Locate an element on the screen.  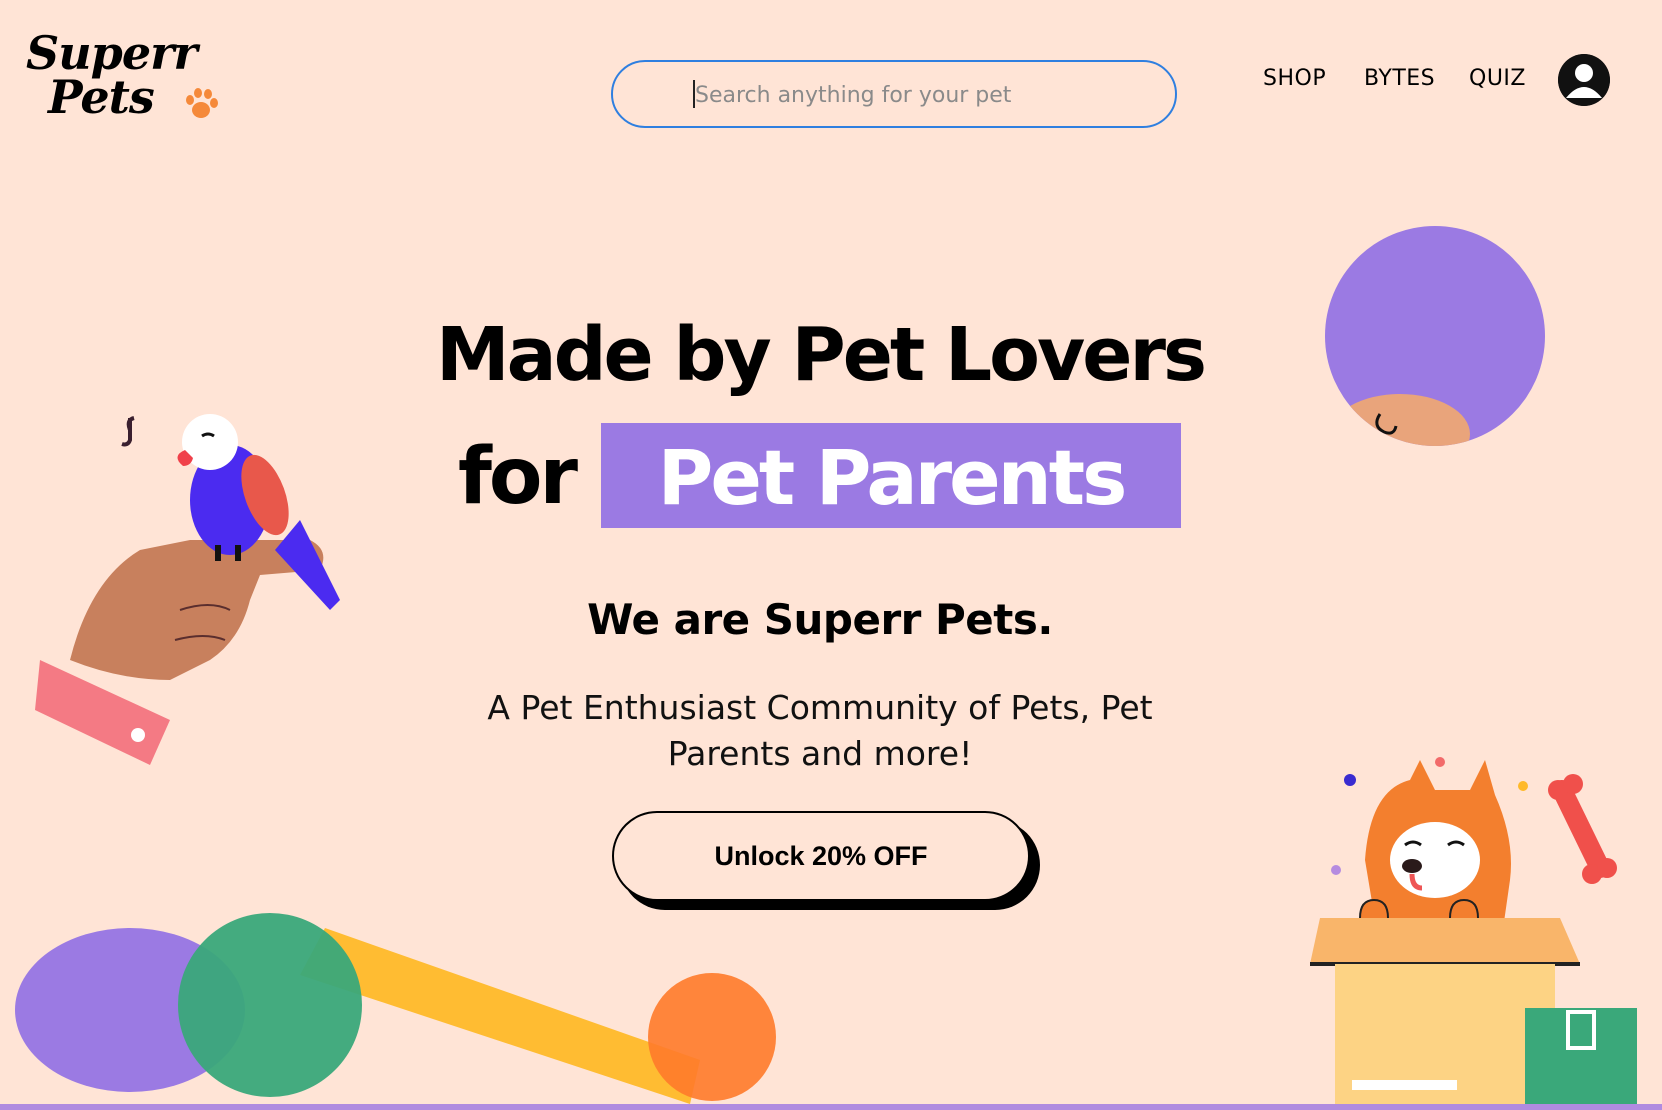
hero-highlight-box: Pet Parents is located at coordinates (891, 475).